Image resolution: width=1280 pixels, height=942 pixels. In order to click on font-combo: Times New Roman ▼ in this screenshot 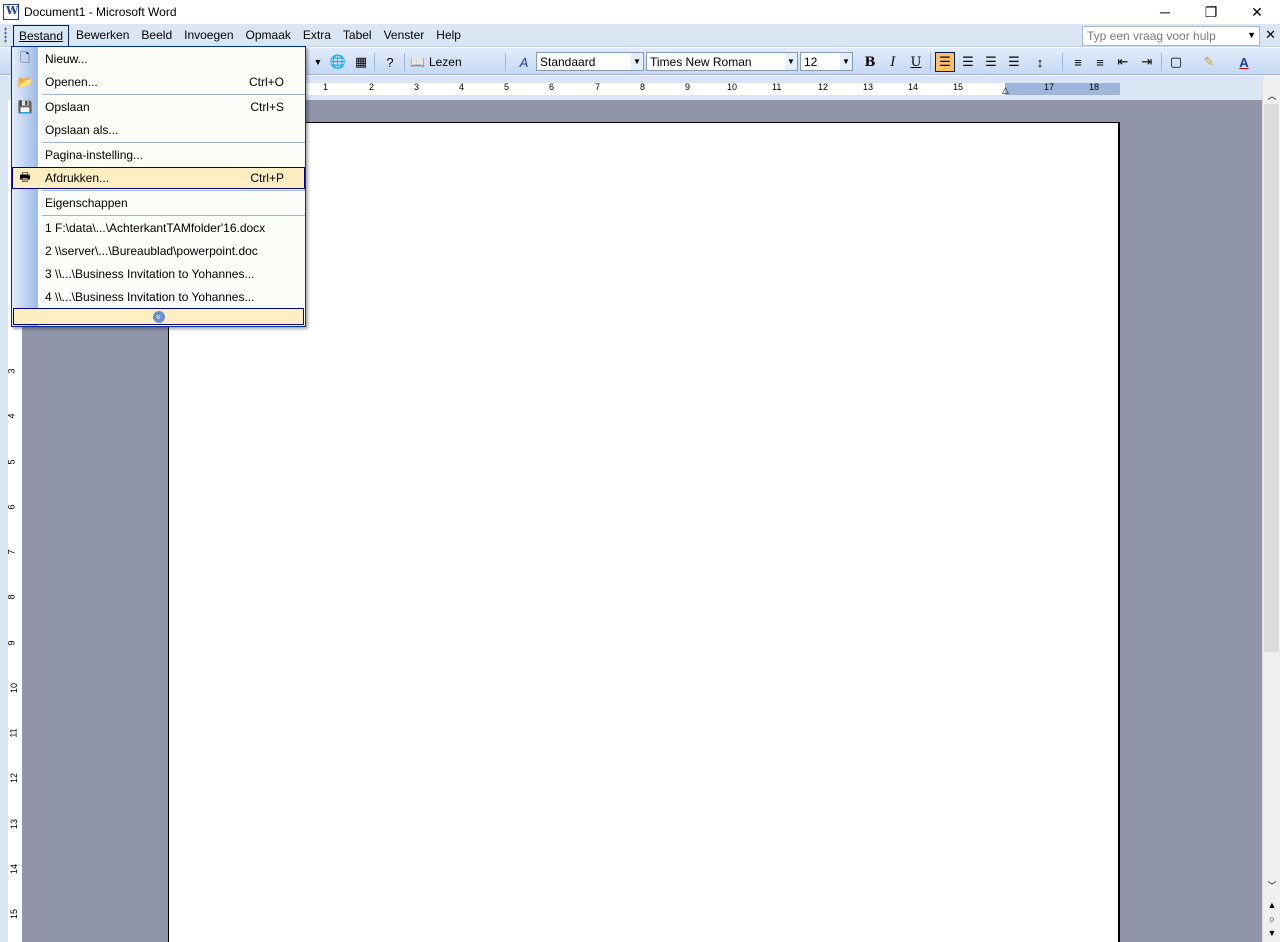, I will do `click(722, 61)`.